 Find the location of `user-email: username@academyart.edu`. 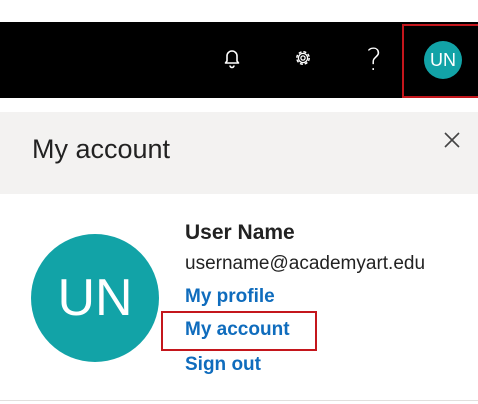

user-email: username@academyart.edu is located at coordinates (305, 263).